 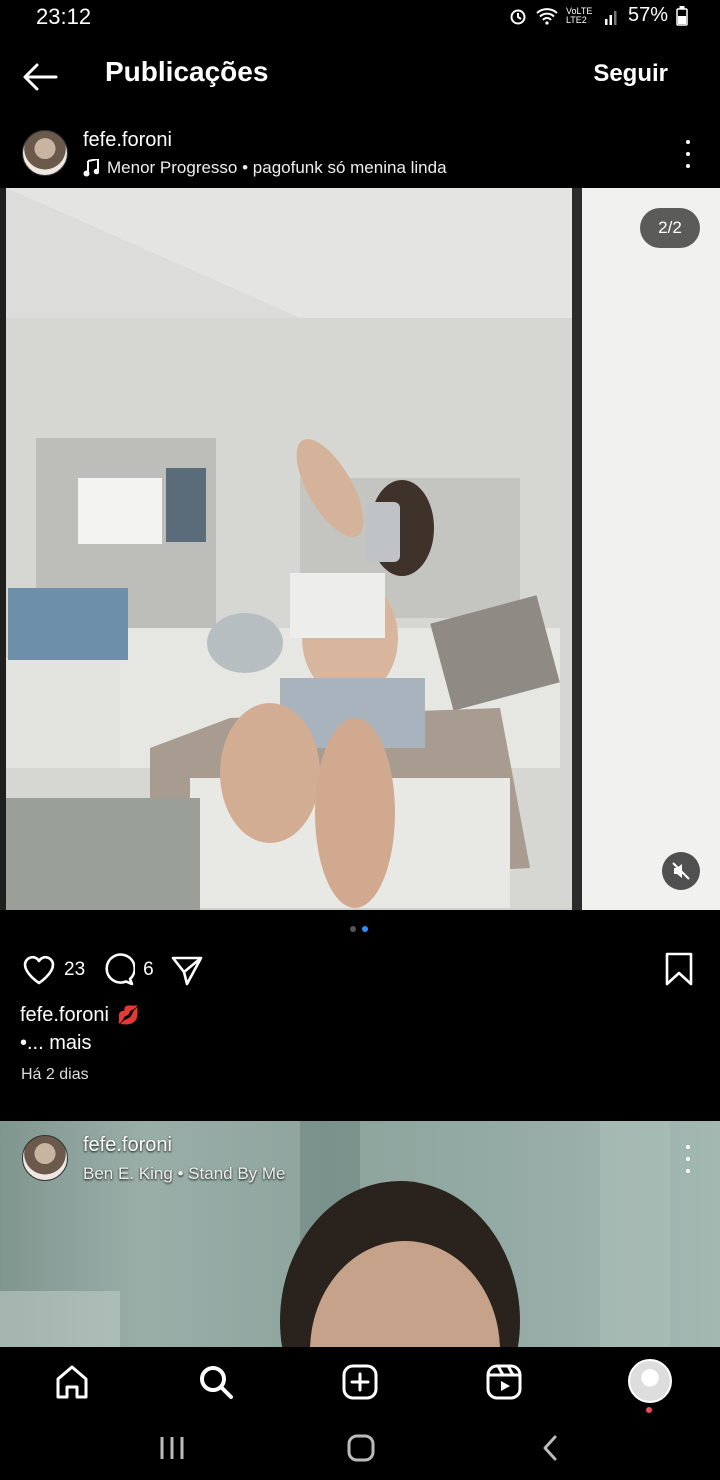 I want to click on notification-dot, so click(x=649, y=1410).